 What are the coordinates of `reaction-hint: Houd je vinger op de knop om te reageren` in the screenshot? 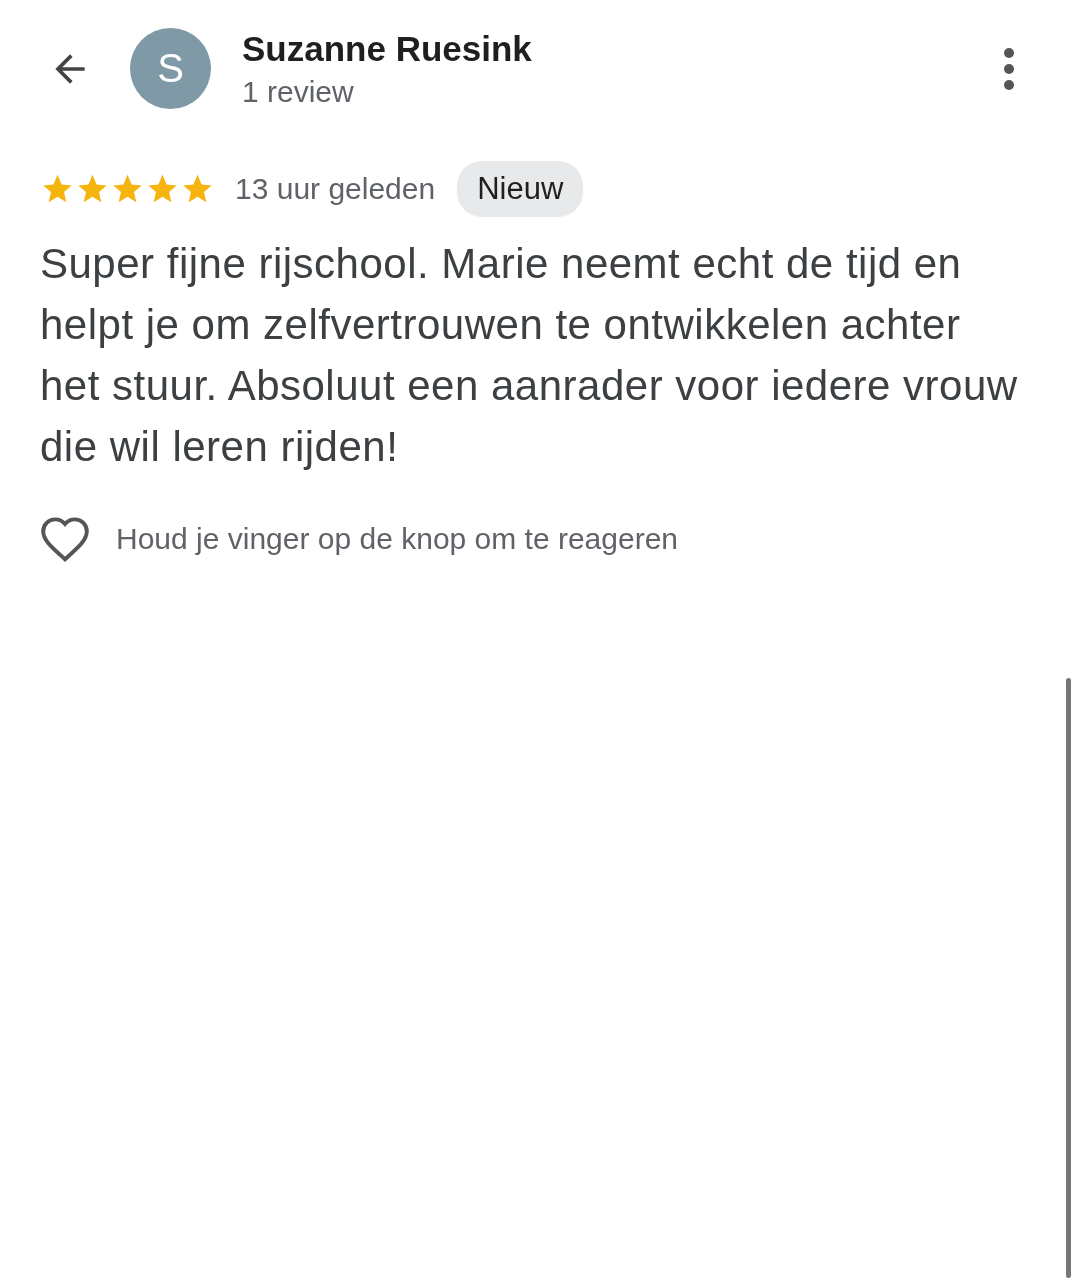 It's located at (397, 539).